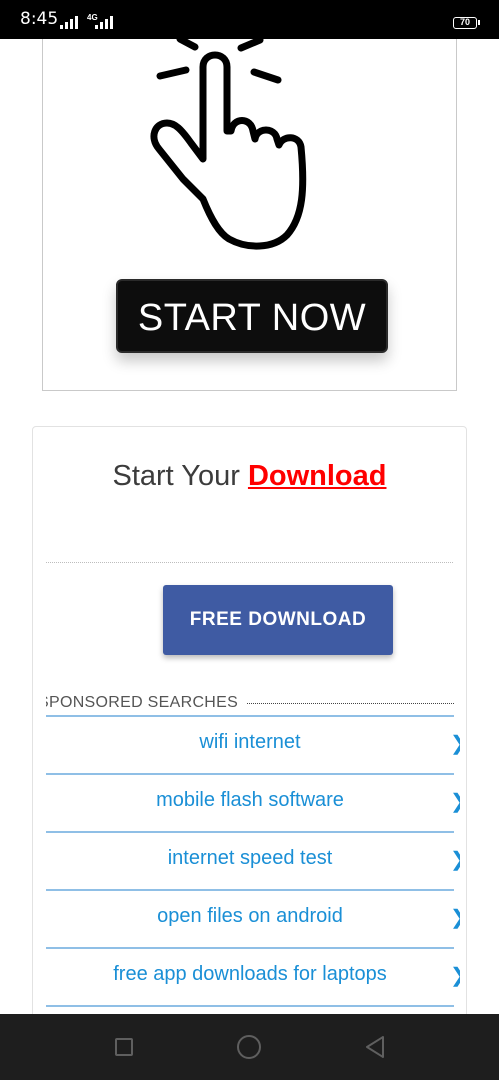 This screenshot has width=499, height=1080. Describe the element at coordinates (180, 476) in the screenshot. I see `headline-prefix: Start Your` at that location.